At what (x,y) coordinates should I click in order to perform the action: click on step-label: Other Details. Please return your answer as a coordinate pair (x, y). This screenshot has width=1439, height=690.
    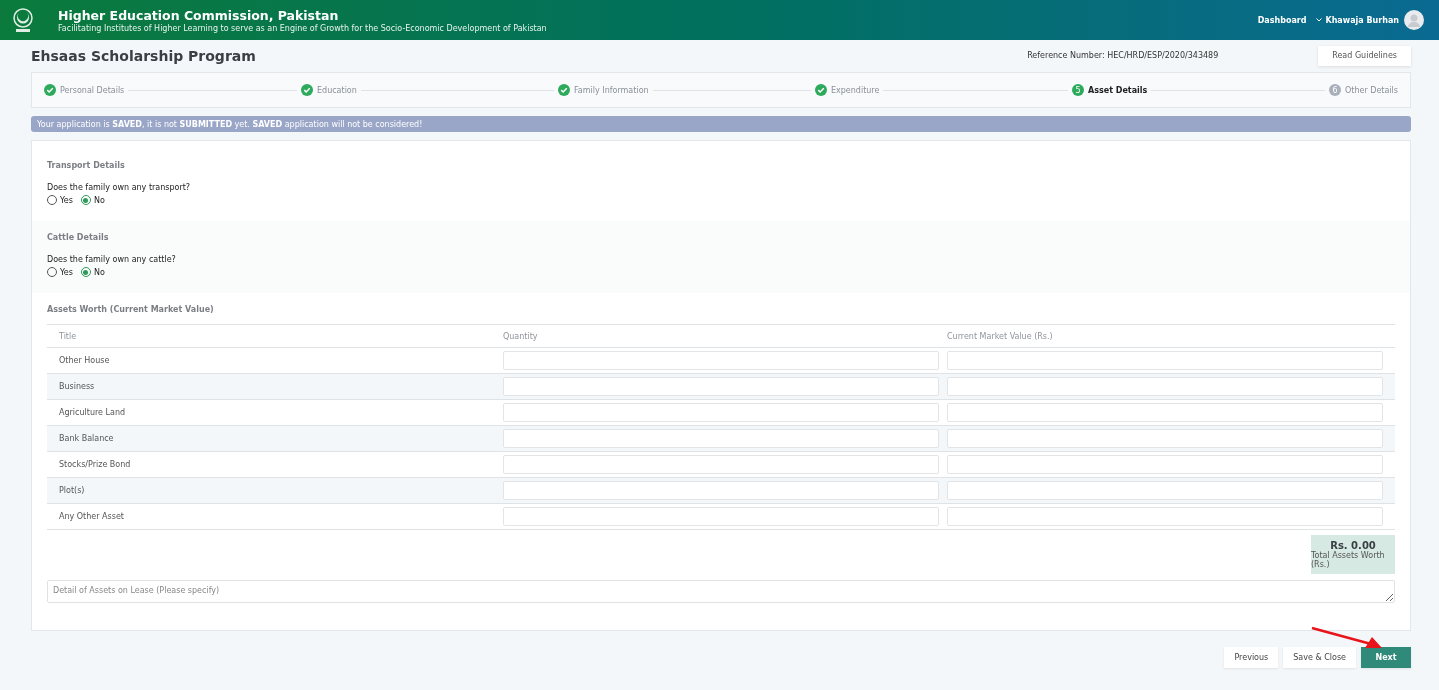
    Looking at the image, I should click on (1371, 90).